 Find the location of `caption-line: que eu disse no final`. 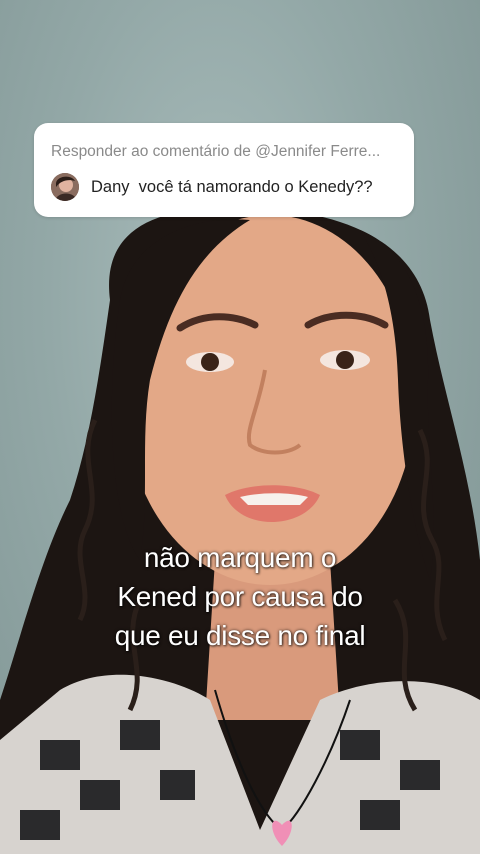

caption-line: que eu disse no final is located at coordinates (240, 635).